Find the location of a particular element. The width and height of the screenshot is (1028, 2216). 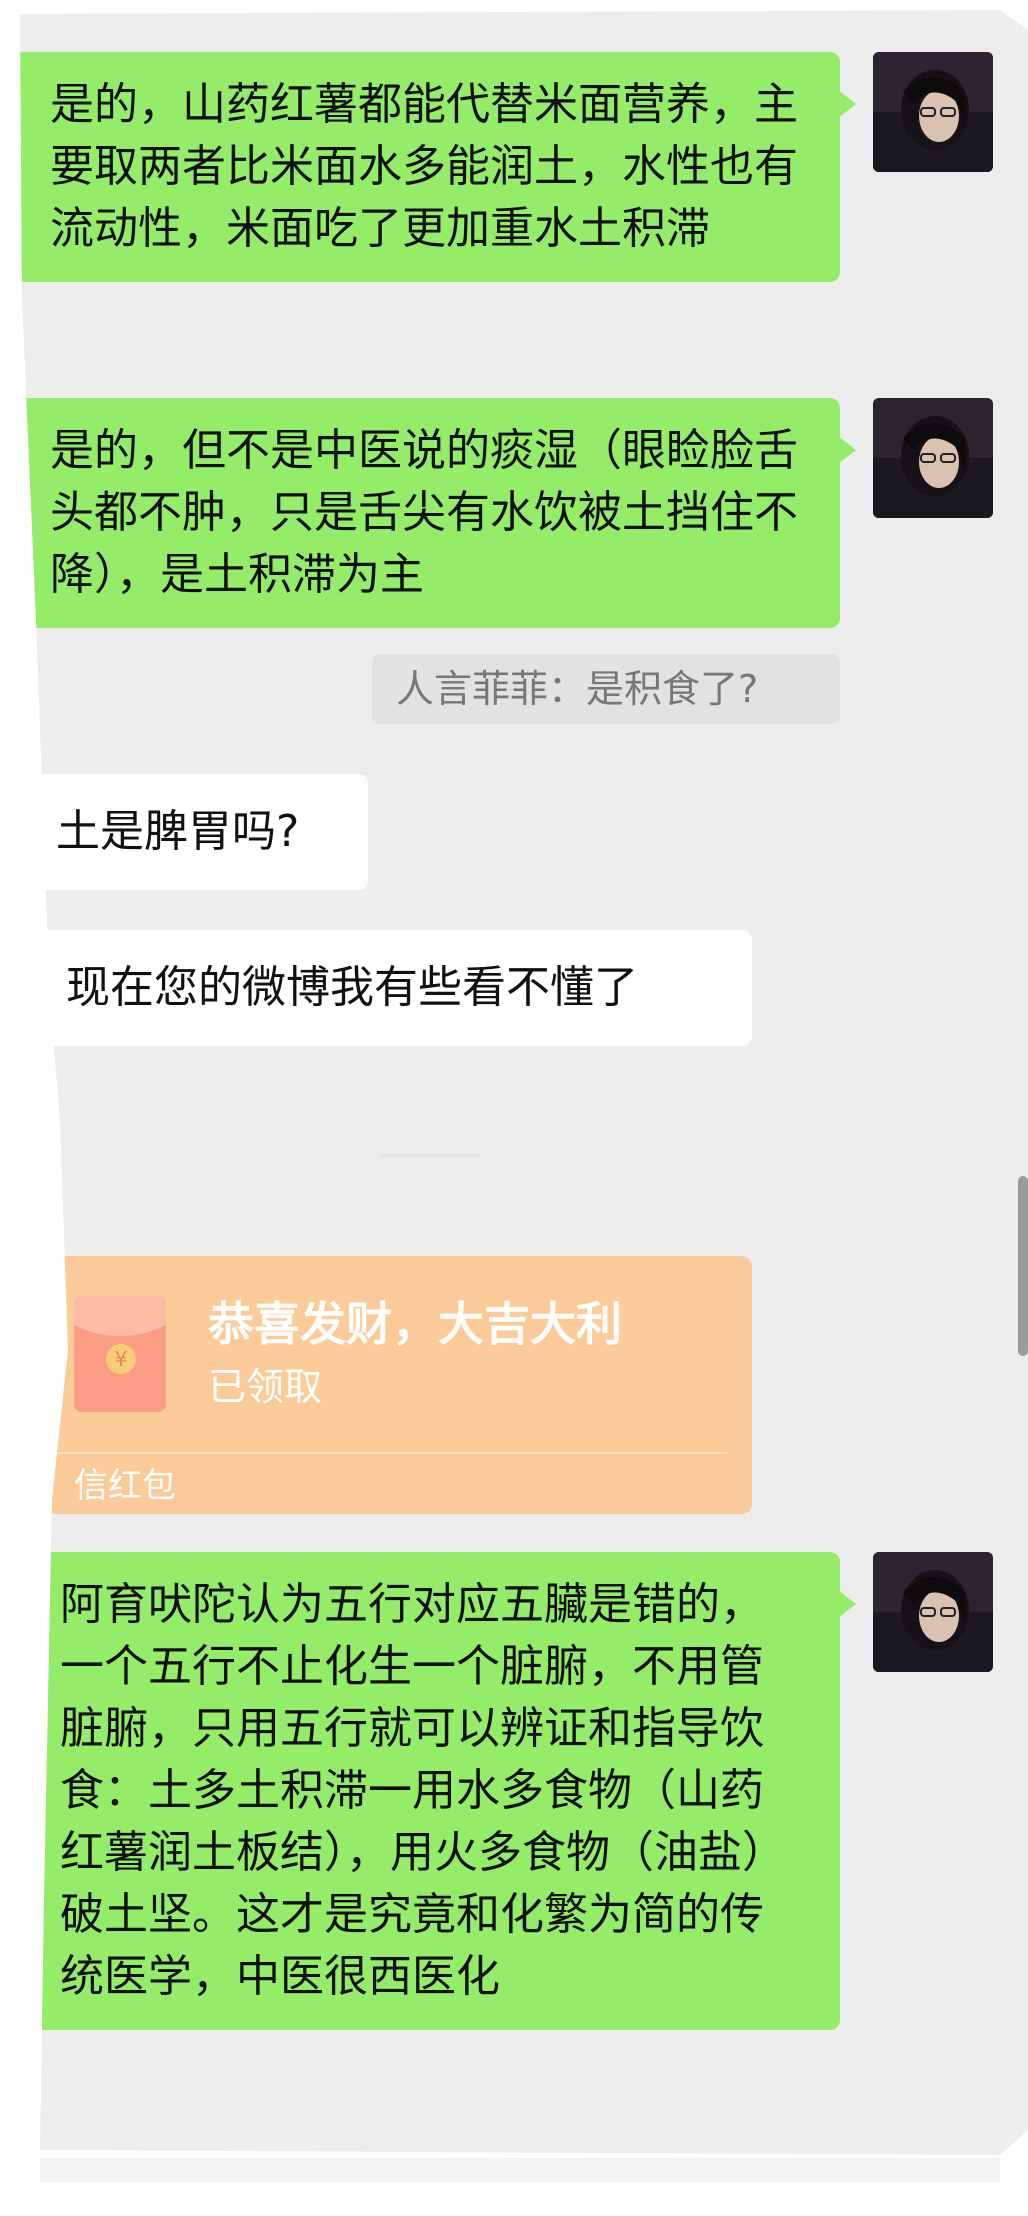

red-packet-title: 恭喜发财，大吉大利 is located at coordinates (415, 1324).